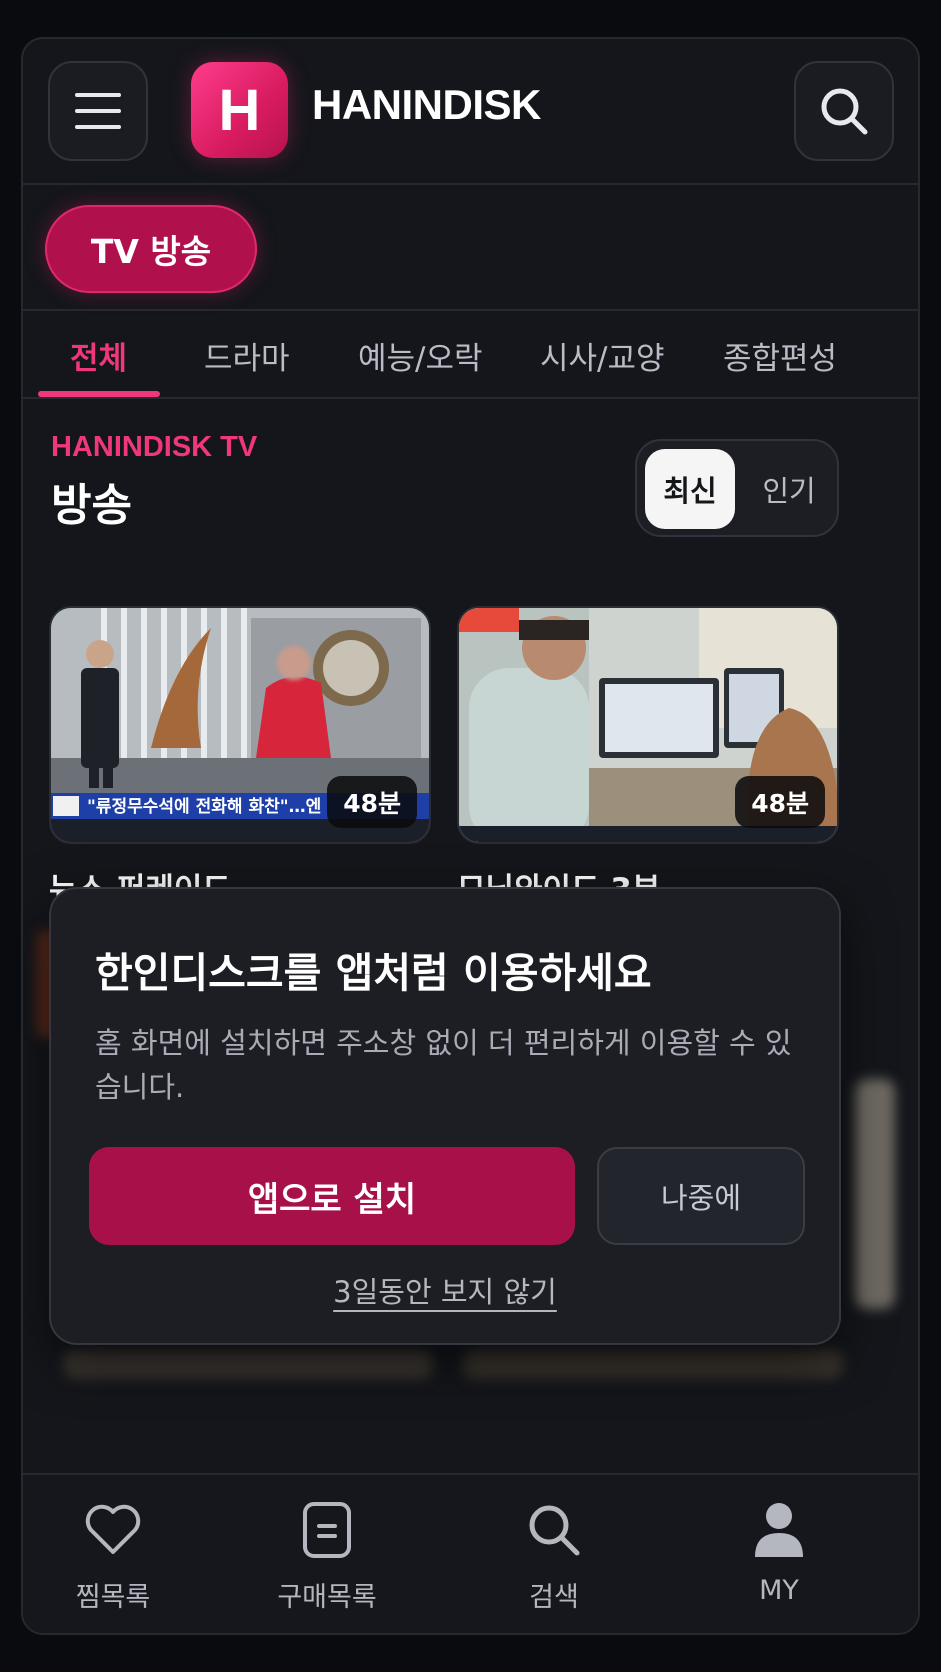  What do you see at coordinates (327, 1597) in the screenshot?
I see `nav-purchases-label: 구매목록` at bounding box center [327, 1597].